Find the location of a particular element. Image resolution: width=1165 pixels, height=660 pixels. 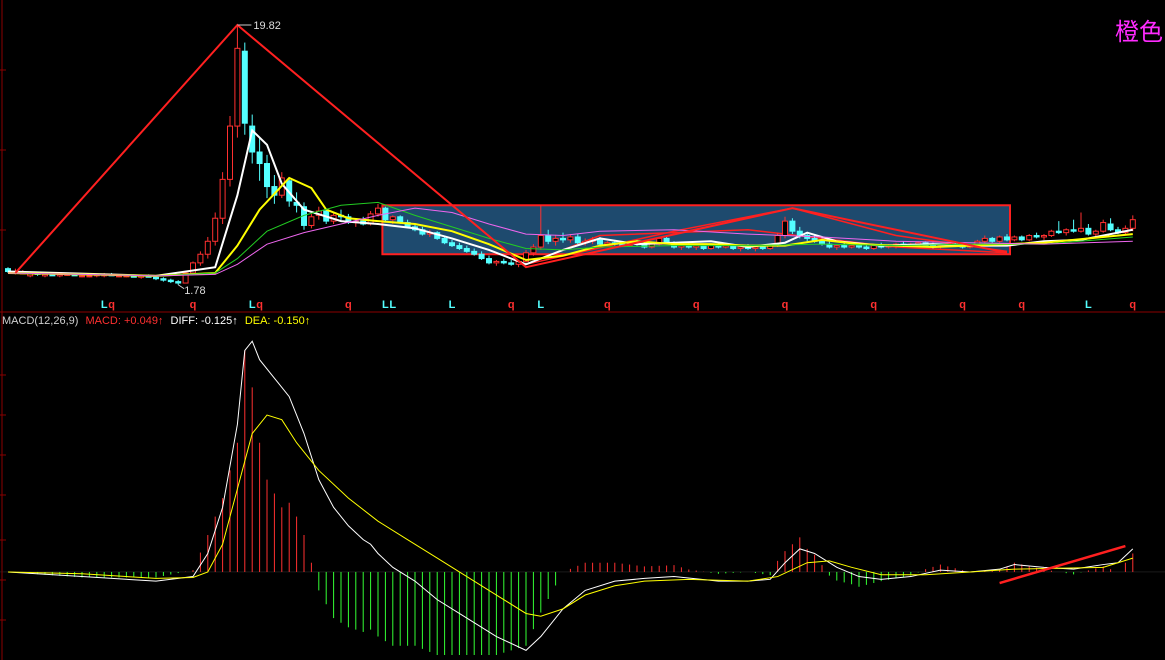

high-label: 19.82 is located at coordinates (267, 26).